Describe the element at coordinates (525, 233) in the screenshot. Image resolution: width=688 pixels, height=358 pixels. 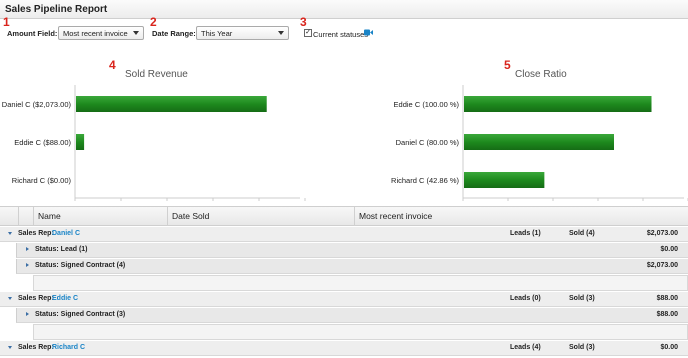
I see `leads-count: Leads (1)` at that location.